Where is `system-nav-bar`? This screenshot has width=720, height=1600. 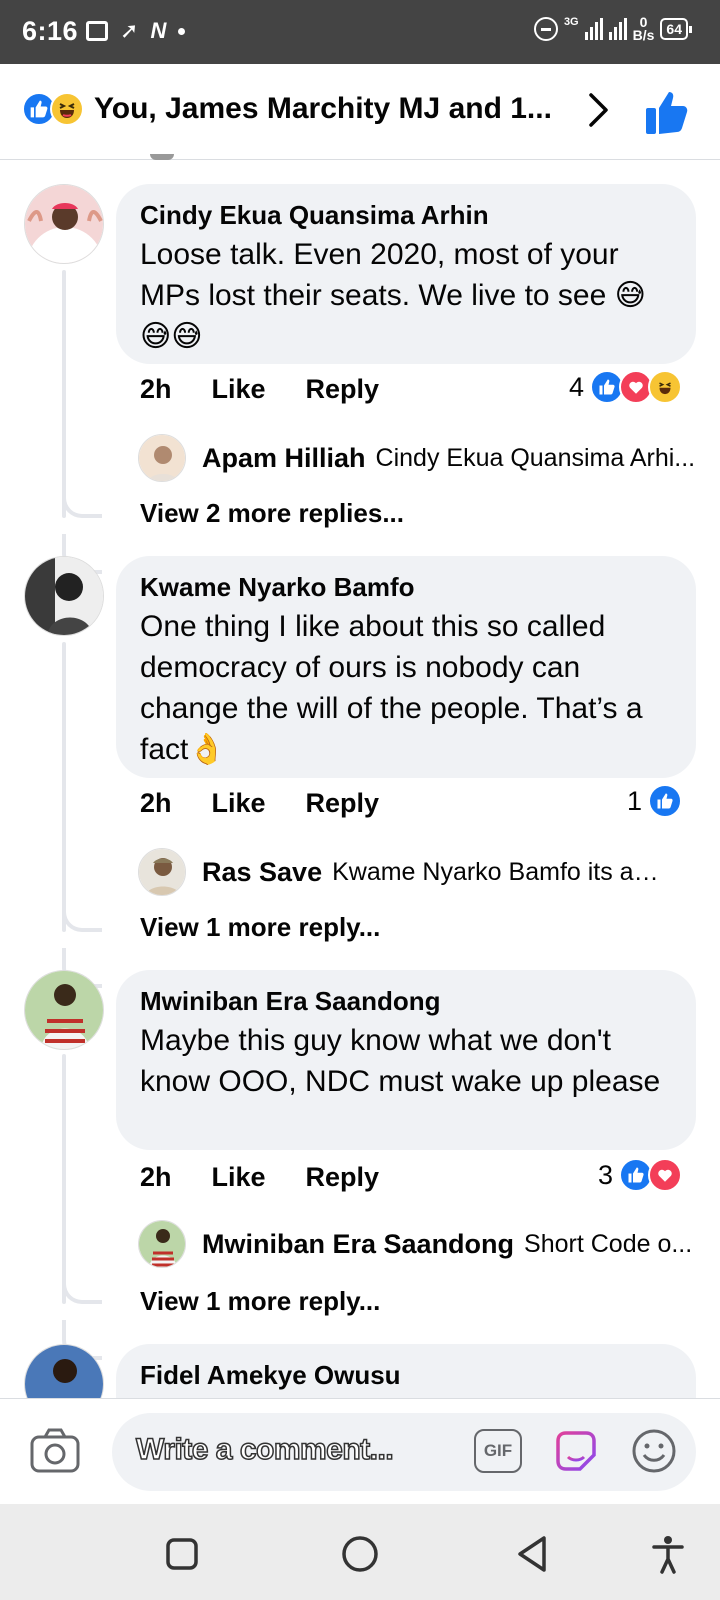 system-nav-bar is located at coordinates (360, 1552).